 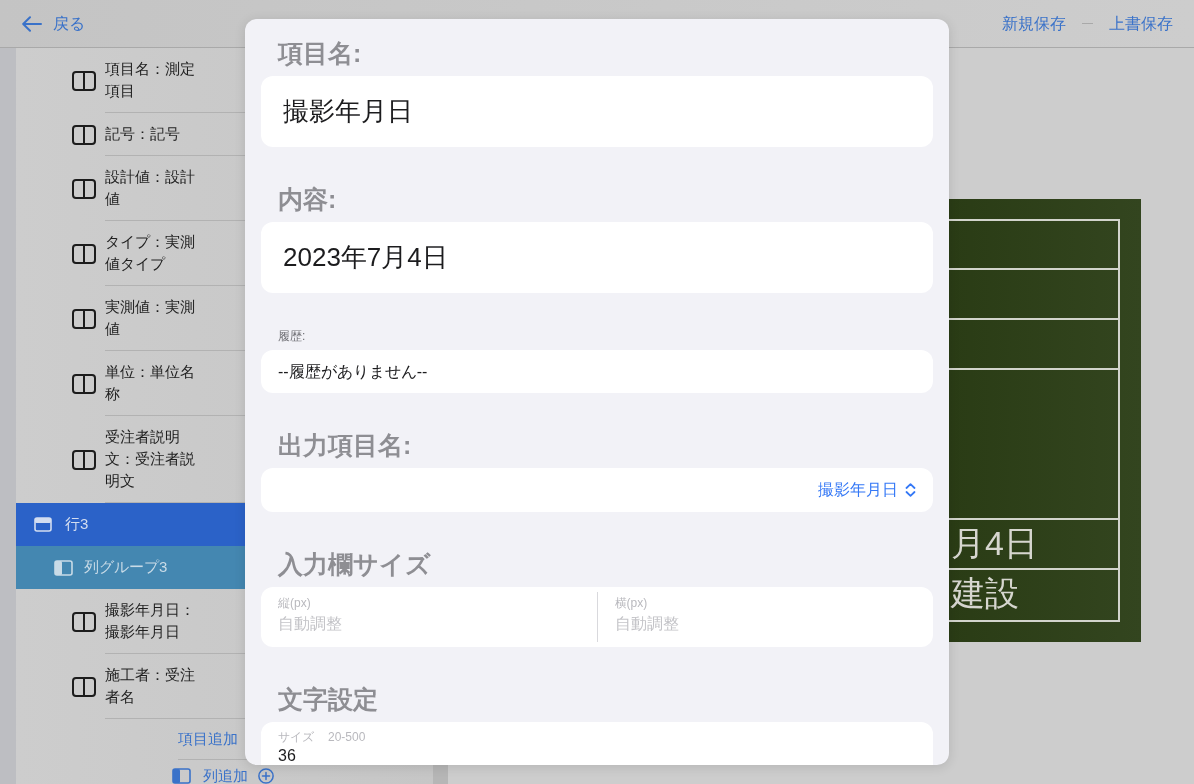 What do you see at coordinates (266, 775) in the screenshot?
I see `plus-circle-icon` at bounding box center [266, 775].